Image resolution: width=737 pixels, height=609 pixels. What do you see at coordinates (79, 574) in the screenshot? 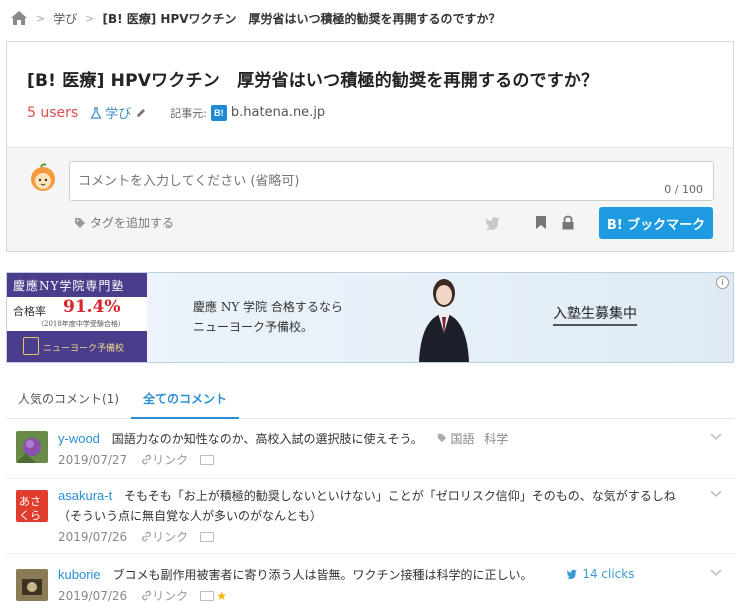
I see `comment-username: kuborie` at bounding box center [79, 574].